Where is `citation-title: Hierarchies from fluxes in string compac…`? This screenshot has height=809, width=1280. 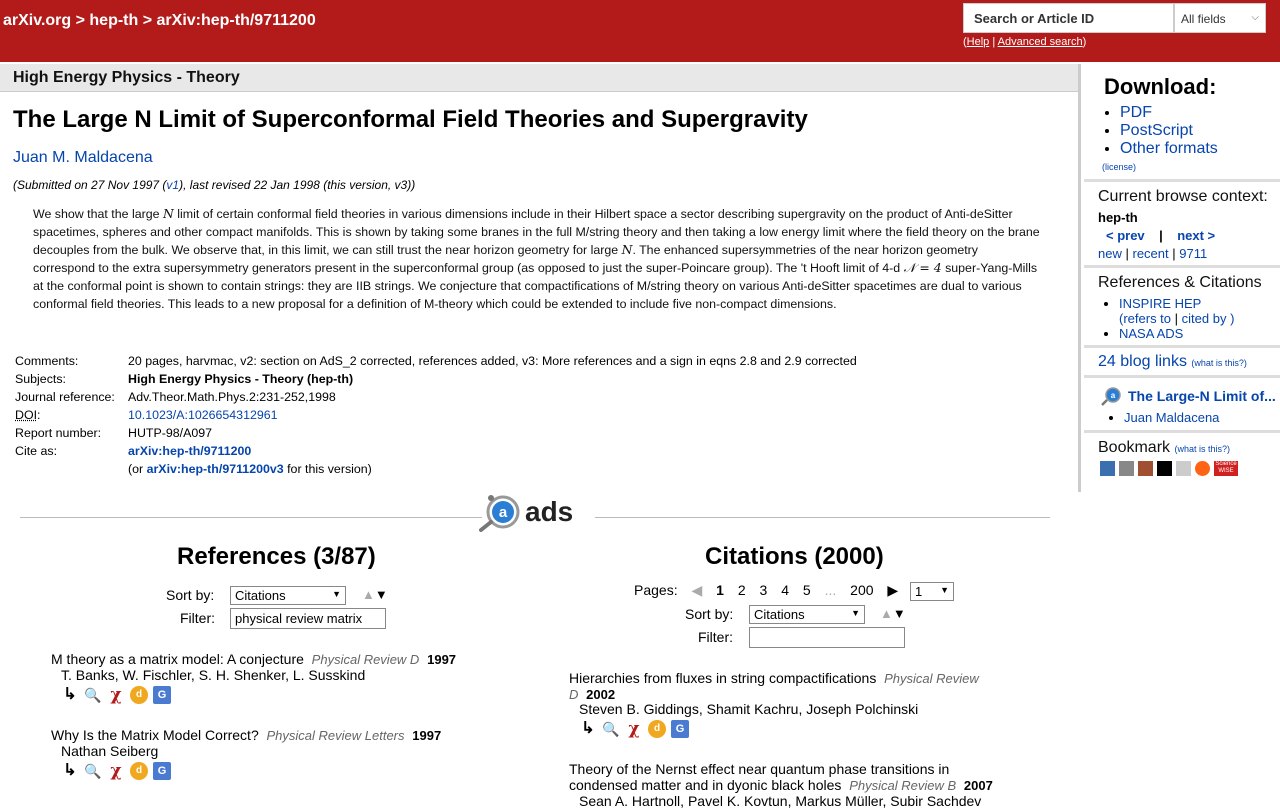 citation-title: Hierarchies from fluxes in string compac… is located at coordinates (722, 678).